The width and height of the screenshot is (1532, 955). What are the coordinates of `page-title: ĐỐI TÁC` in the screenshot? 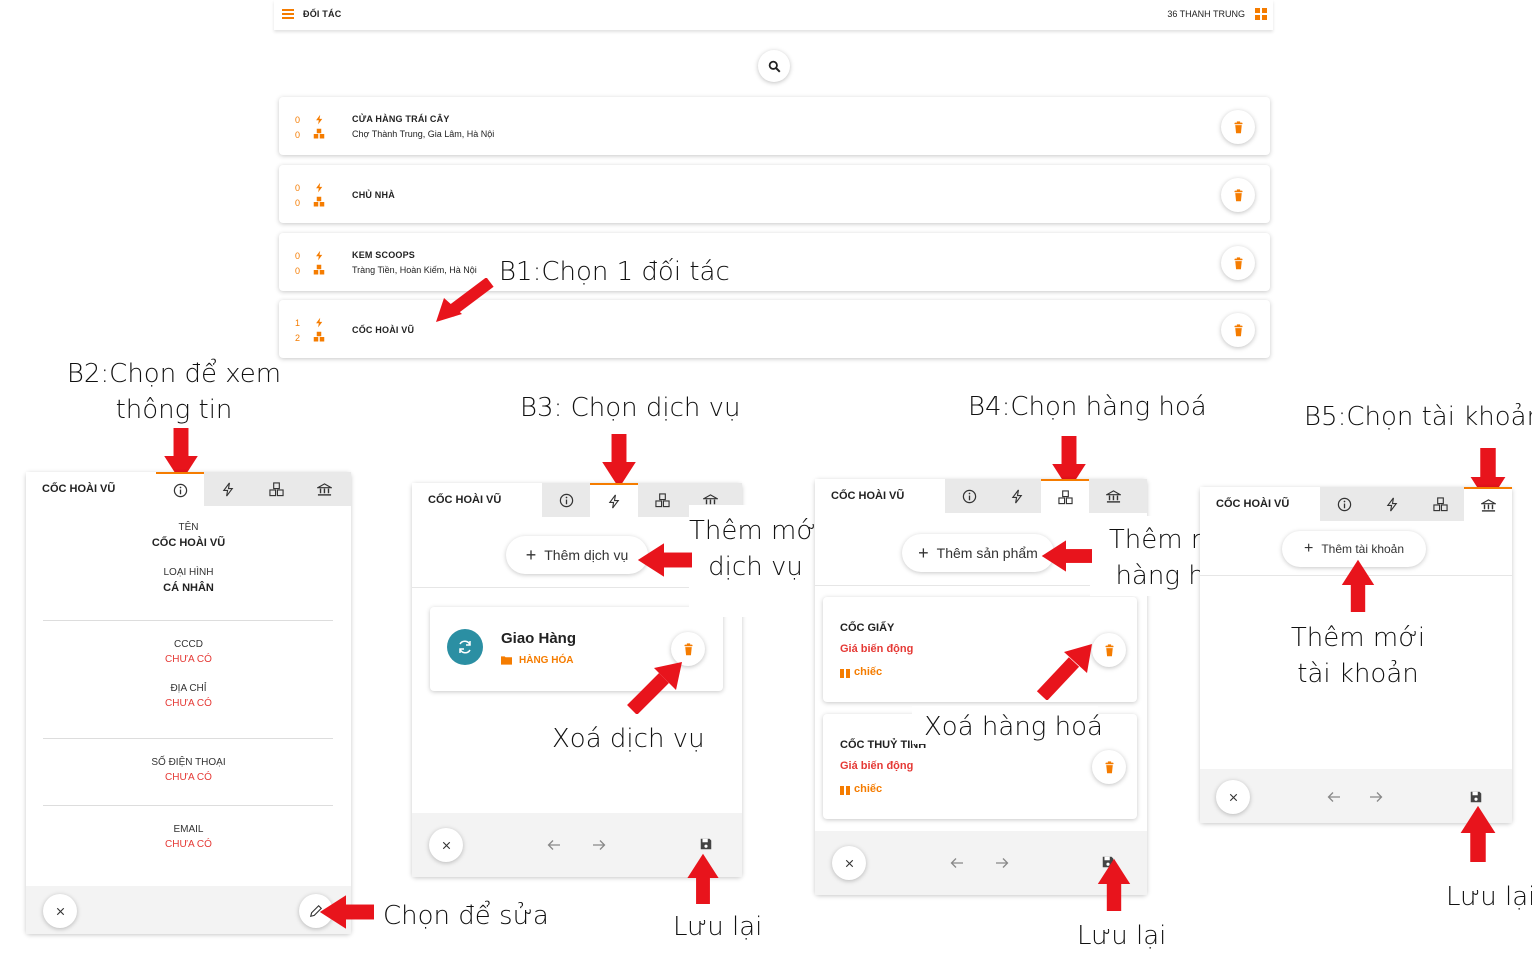 It's located at (322, 14).